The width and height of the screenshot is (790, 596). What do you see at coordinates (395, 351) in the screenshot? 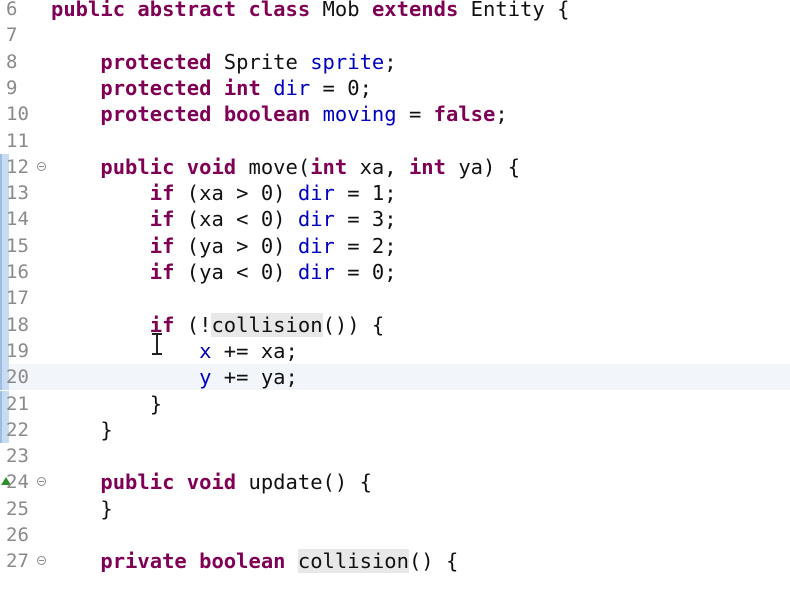
I see `code-line: 19 x += xa;` at bounding box center [395, 351].